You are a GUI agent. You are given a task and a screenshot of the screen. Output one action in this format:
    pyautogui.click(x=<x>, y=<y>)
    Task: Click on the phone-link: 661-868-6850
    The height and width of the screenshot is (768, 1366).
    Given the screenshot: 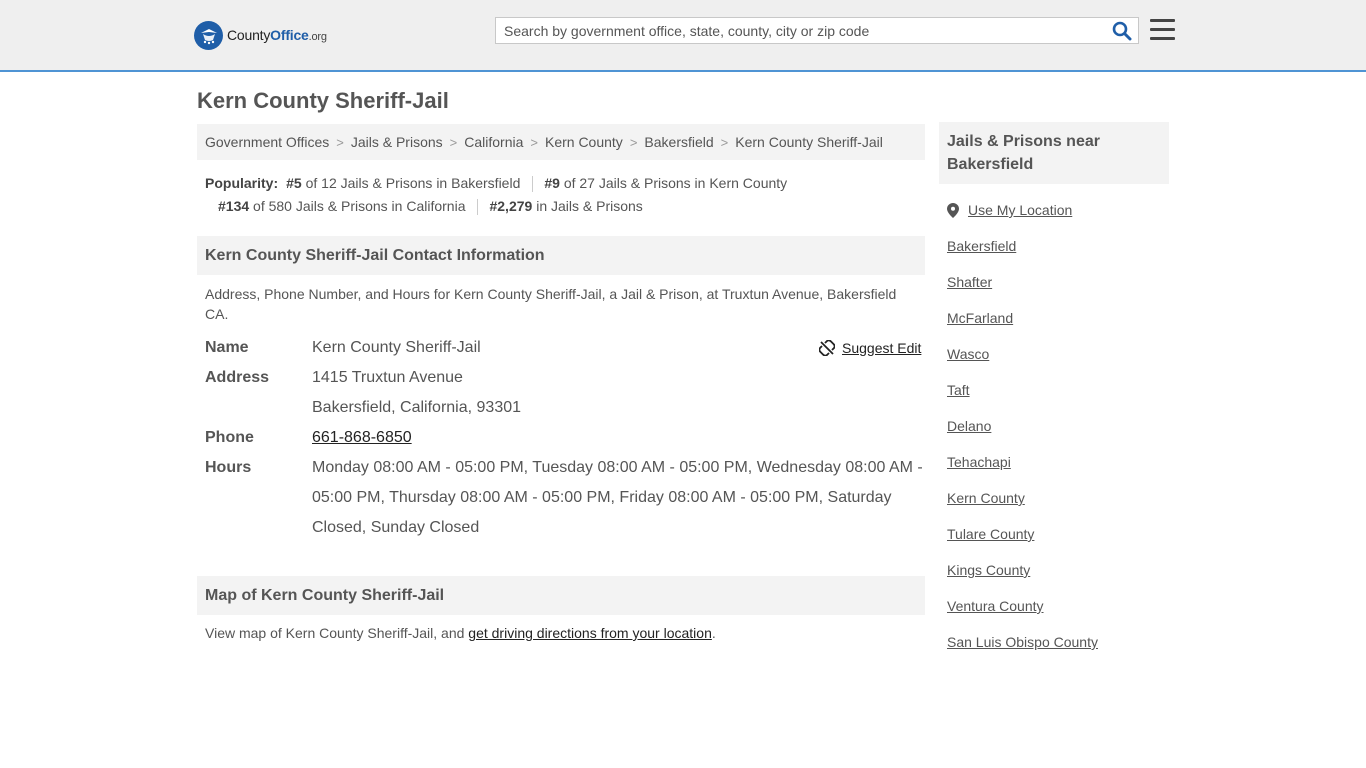 What is the action you would take?
    pyautogui.click(x=362, y=437)
    